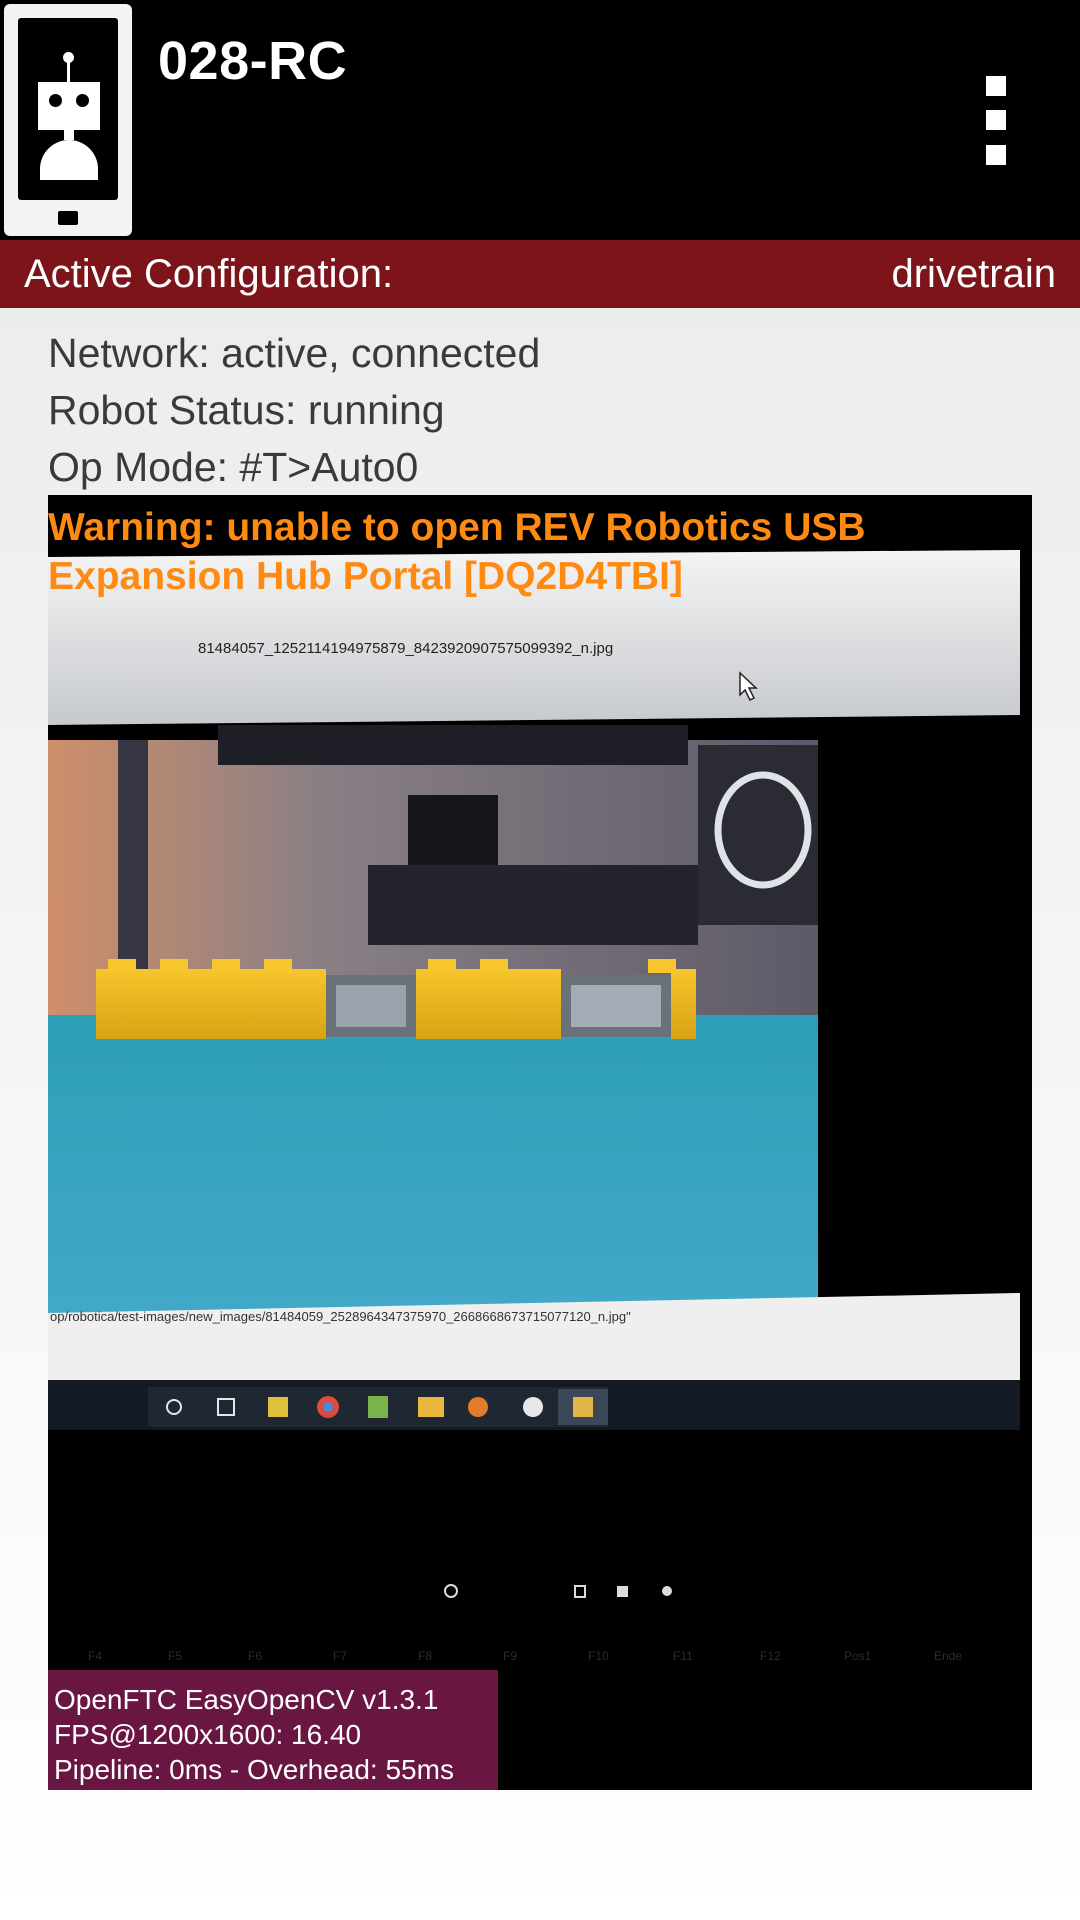  Describe the element at coordinates (246, 410) in the screenshot. I see `robot-status: Robot Status: running` at that location.